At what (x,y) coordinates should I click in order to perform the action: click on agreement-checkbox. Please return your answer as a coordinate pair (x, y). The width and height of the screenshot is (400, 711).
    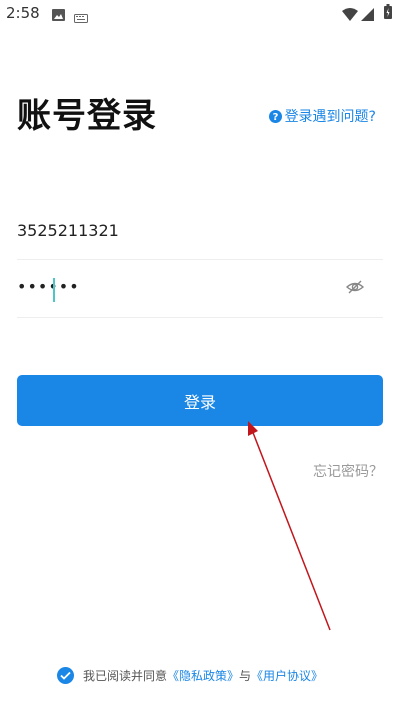
    Looking at the image, I should click on (65, 675).